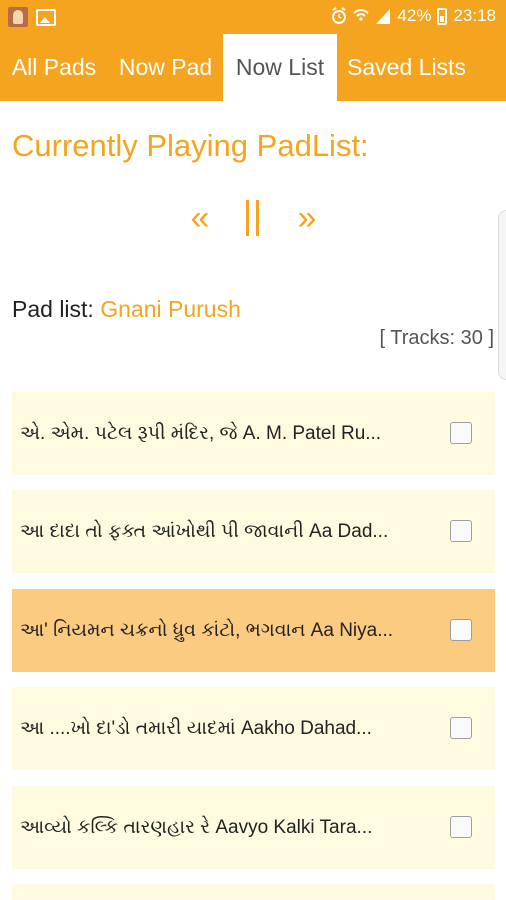  Describe the element at coordinates (436, 338) in the screenshot. I see `tracks-count: [ Tracks: 30 ]` at that location.